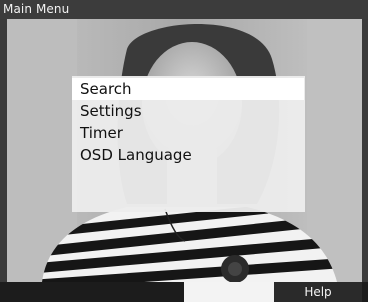 The height and width of the screenshot is (302, 368). I want to click on menu-item-search: Search, so click(188, 89).